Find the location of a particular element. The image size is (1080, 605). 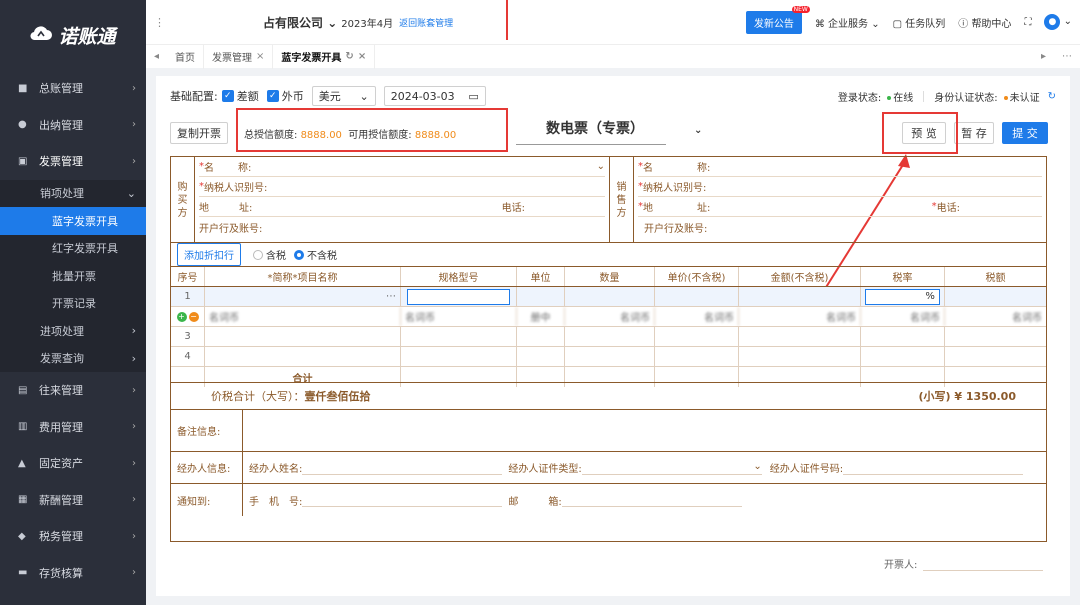

tax-included-radio: 含税 is located at coordinates (269, 254).